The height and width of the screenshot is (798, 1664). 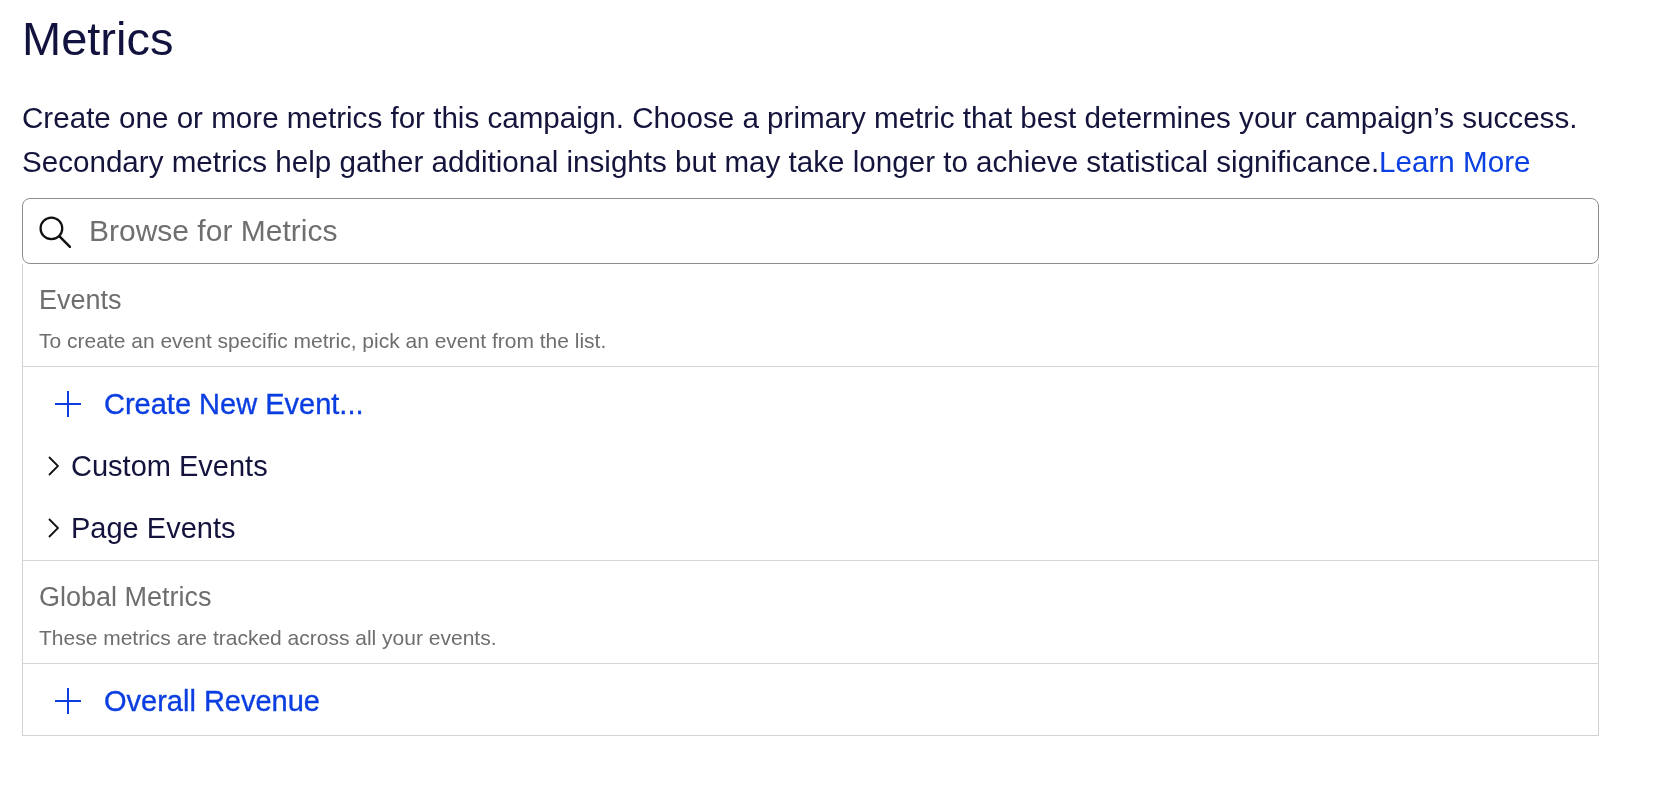 What do you see at coordinates (810, 231) in the screenshot?
I see `search-field: Browse for Metrics` at bounding box center [810, 231].